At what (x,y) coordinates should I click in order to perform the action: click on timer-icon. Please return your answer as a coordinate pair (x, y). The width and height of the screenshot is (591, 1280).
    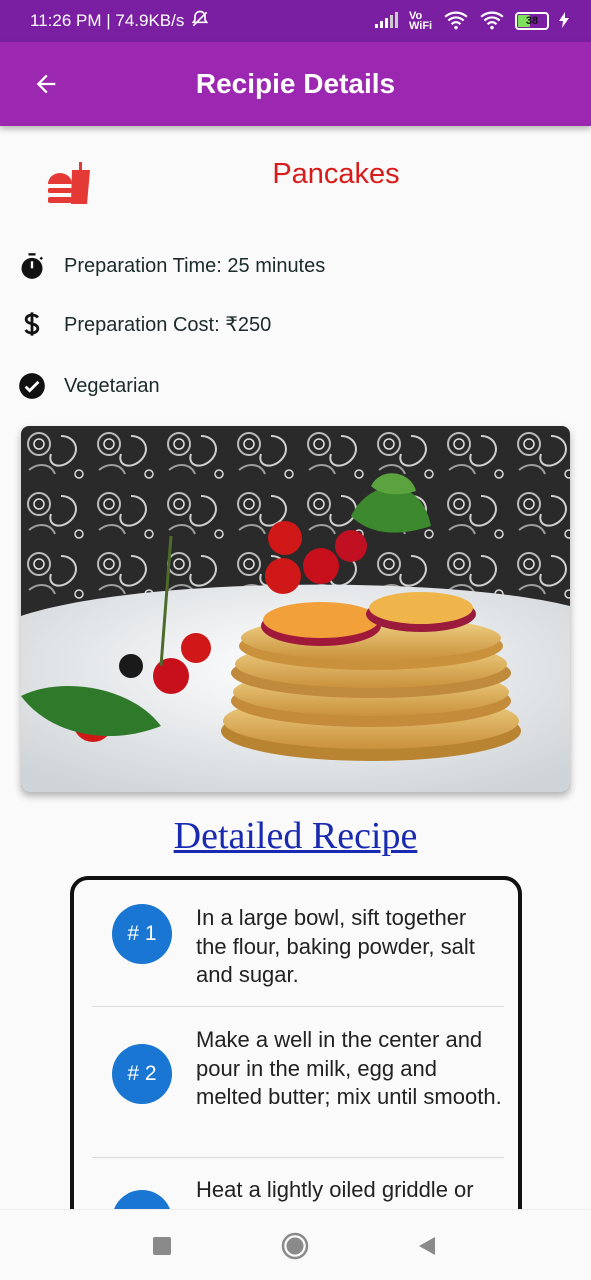
    Looking at the image, I should click on (32, 266).